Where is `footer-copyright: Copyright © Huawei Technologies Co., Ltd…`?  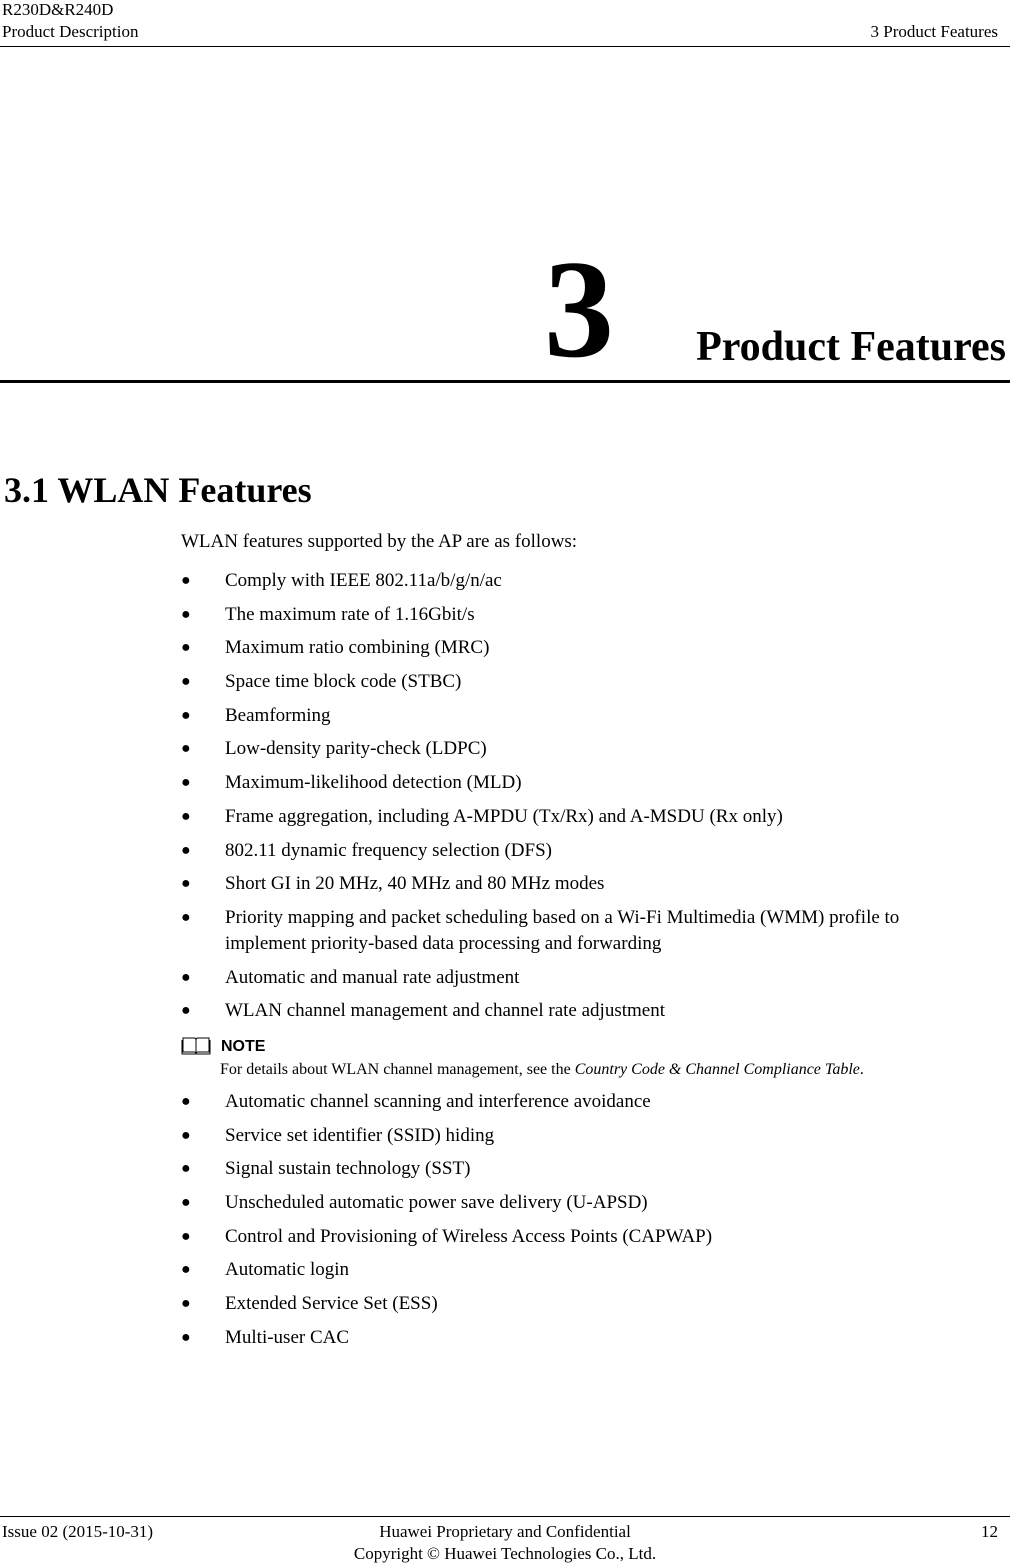
footer-copyright: Copyright © Huawei Technologies Co., Ltd… is located at coordinates (505, 1553).